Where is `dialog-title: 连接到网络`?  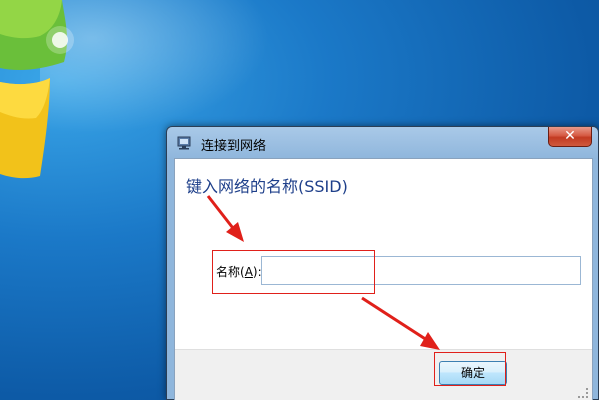
dialog-title: 连接到网络 is located at coordinates (234, 146).